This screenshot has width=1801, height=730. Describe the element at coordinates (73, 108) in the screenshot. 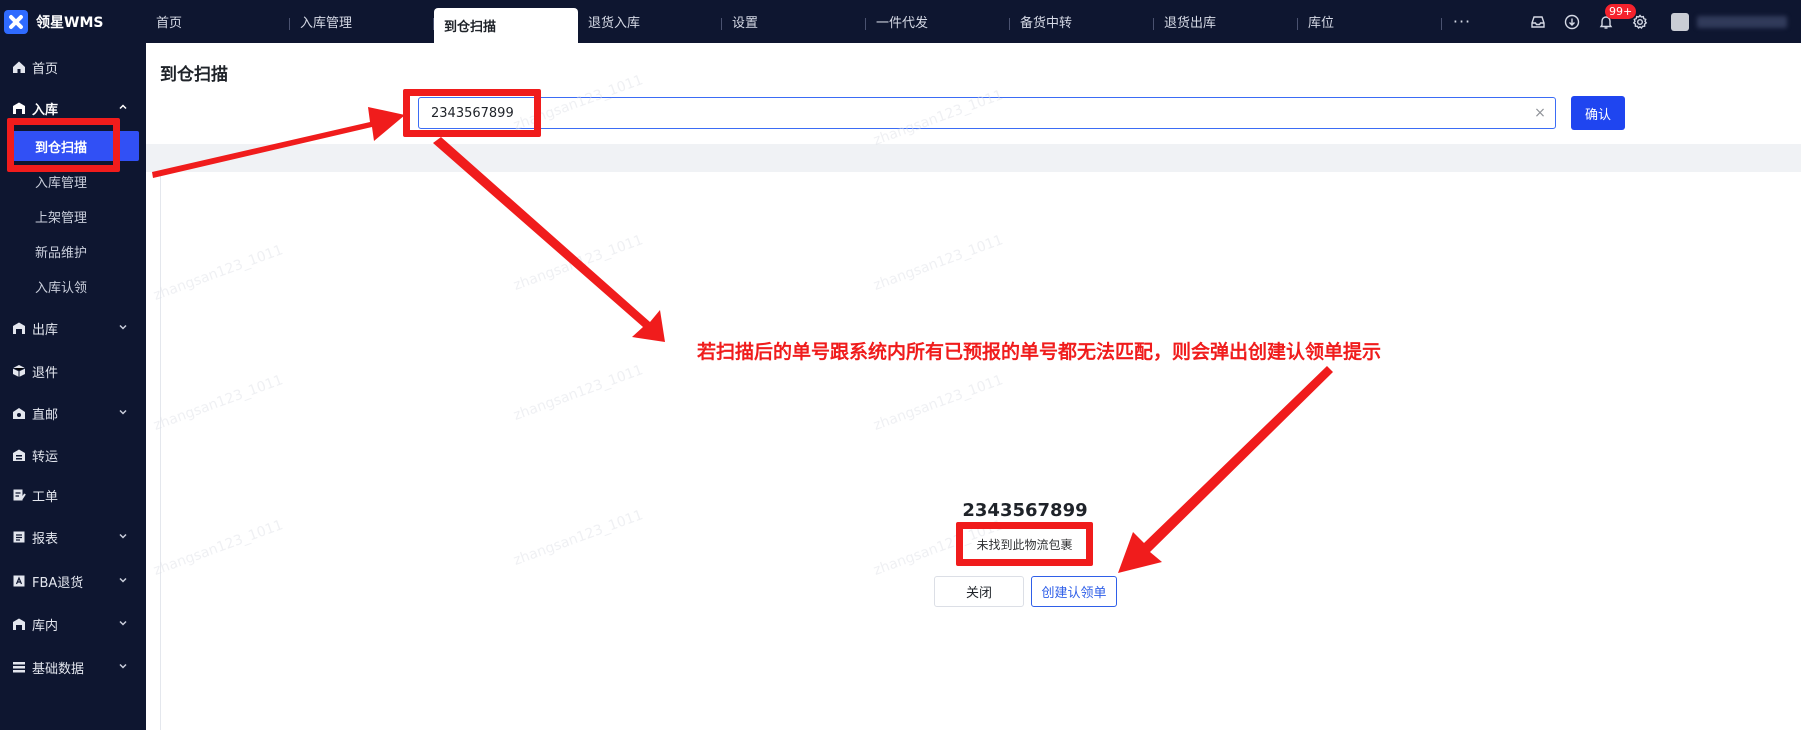

I see `sidebar-item-inbound: 入库` at that location.